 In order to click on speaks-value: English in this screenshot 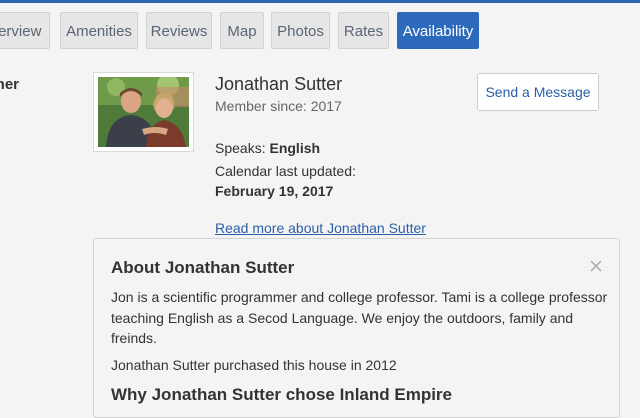, I will do `click(295, 148)`.